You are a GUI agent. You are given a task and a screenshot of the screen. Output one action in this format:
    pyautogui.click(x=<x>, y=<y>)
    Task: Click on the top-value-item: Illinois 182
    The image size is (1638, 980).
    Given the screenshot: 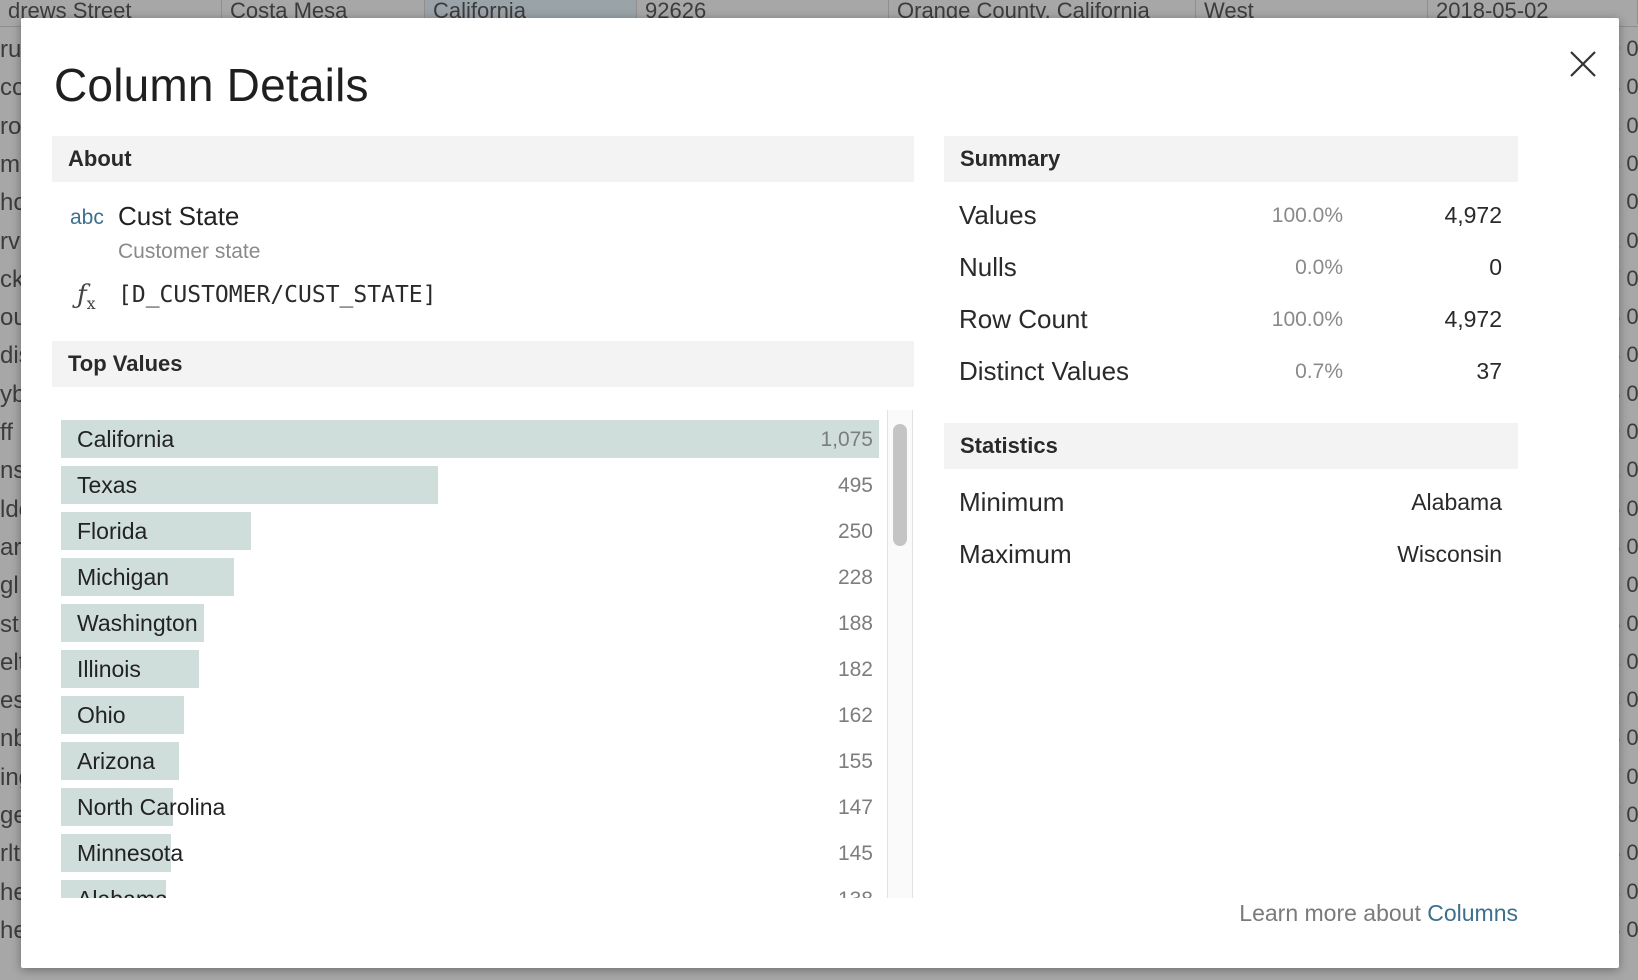 What is the action you would take?
    pyautogui.click(x=467, y=669)
    